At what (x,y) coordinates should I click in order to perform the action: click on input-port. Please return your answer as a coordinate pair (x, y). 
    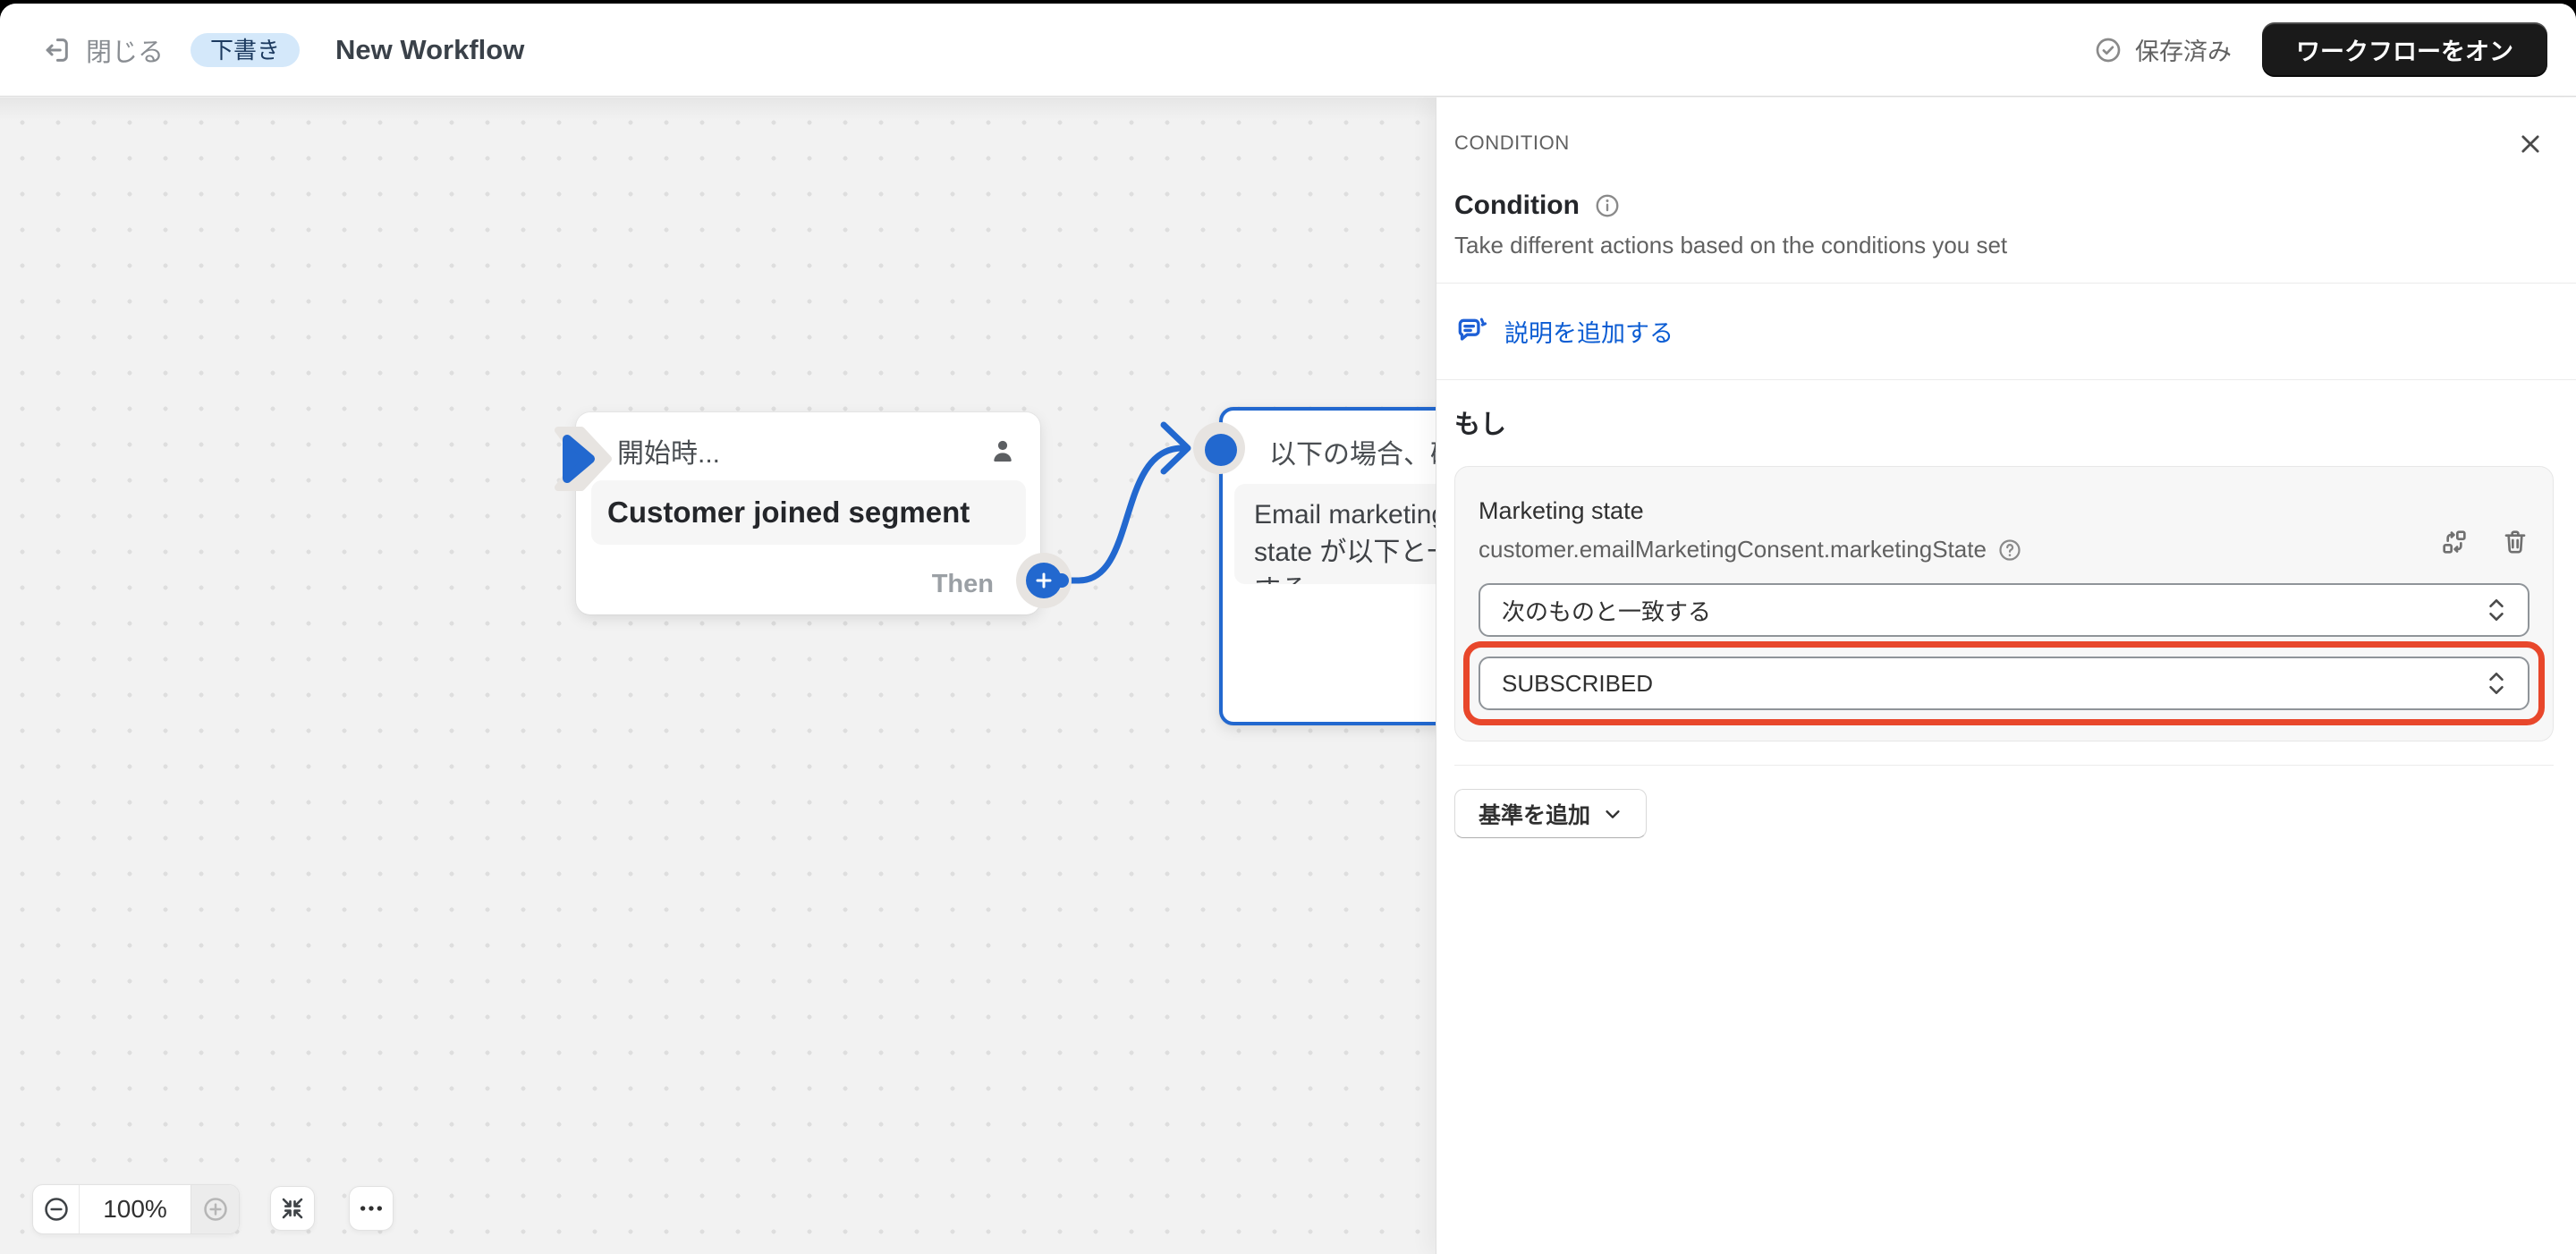
    Looking at the image, I should click on (1221, 450).